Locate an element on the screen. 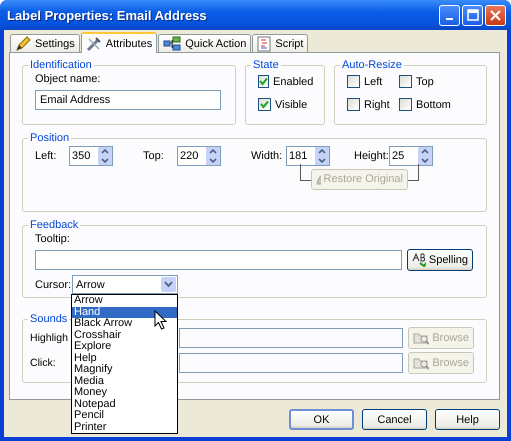  field-label: Top: is located at coordinates (154, 156).